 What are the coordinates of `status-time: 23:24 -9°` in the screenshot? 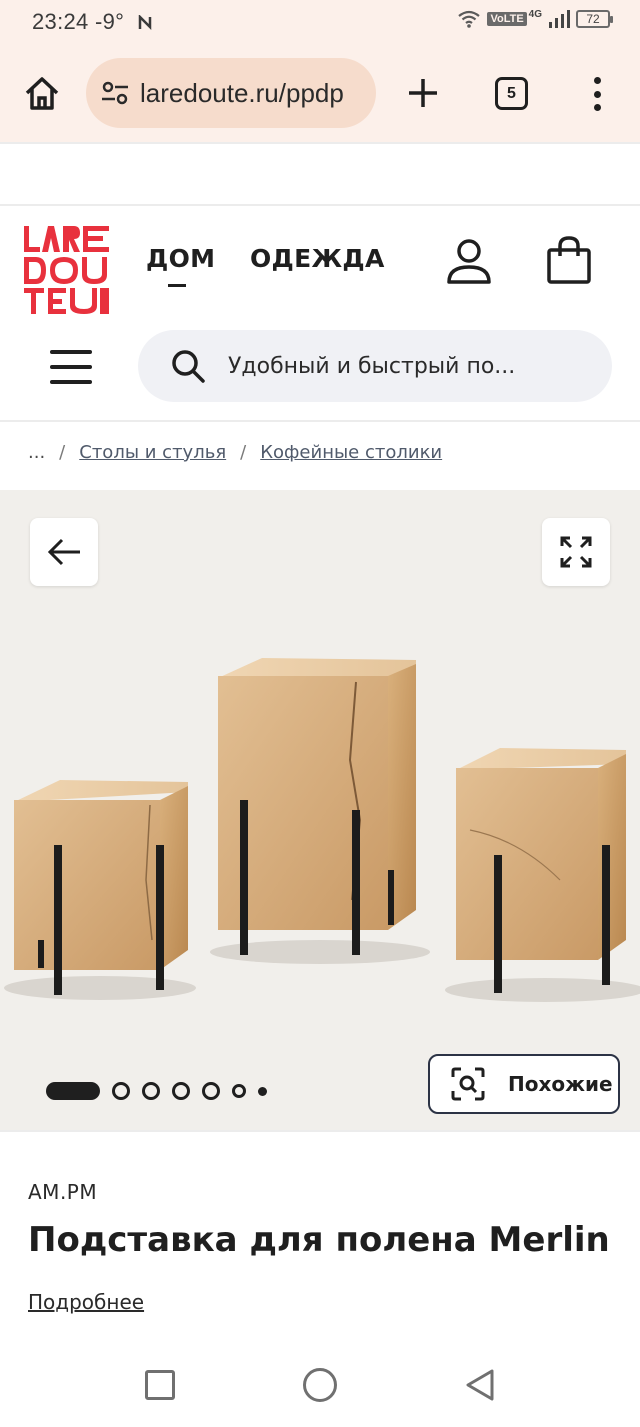 It's located at (94, 22).